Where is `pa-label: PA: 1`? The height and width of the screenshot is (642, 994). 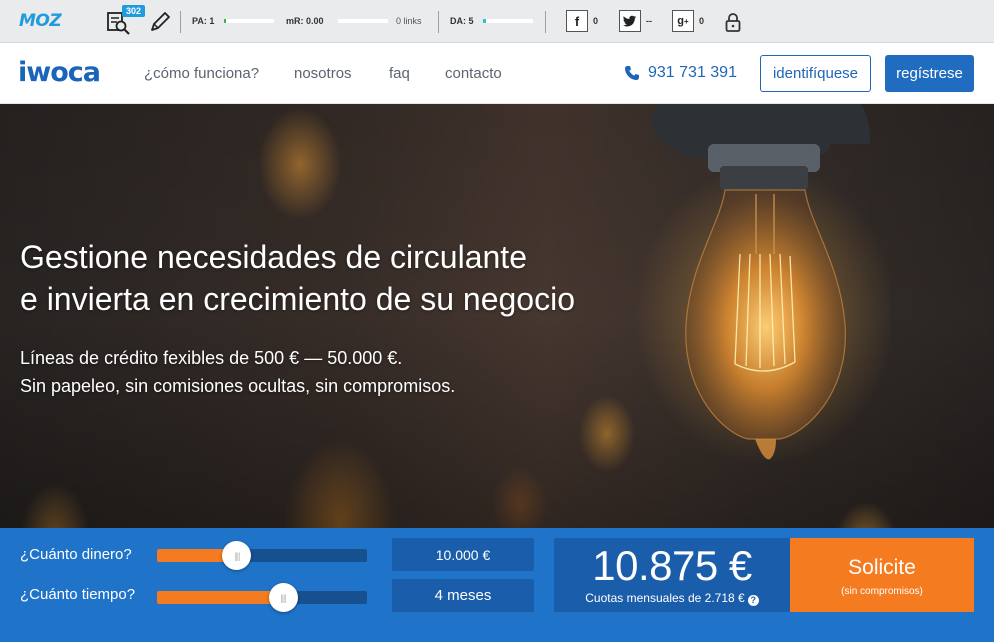
pa-label: PA: 1 is located at coordinates (203, 21).